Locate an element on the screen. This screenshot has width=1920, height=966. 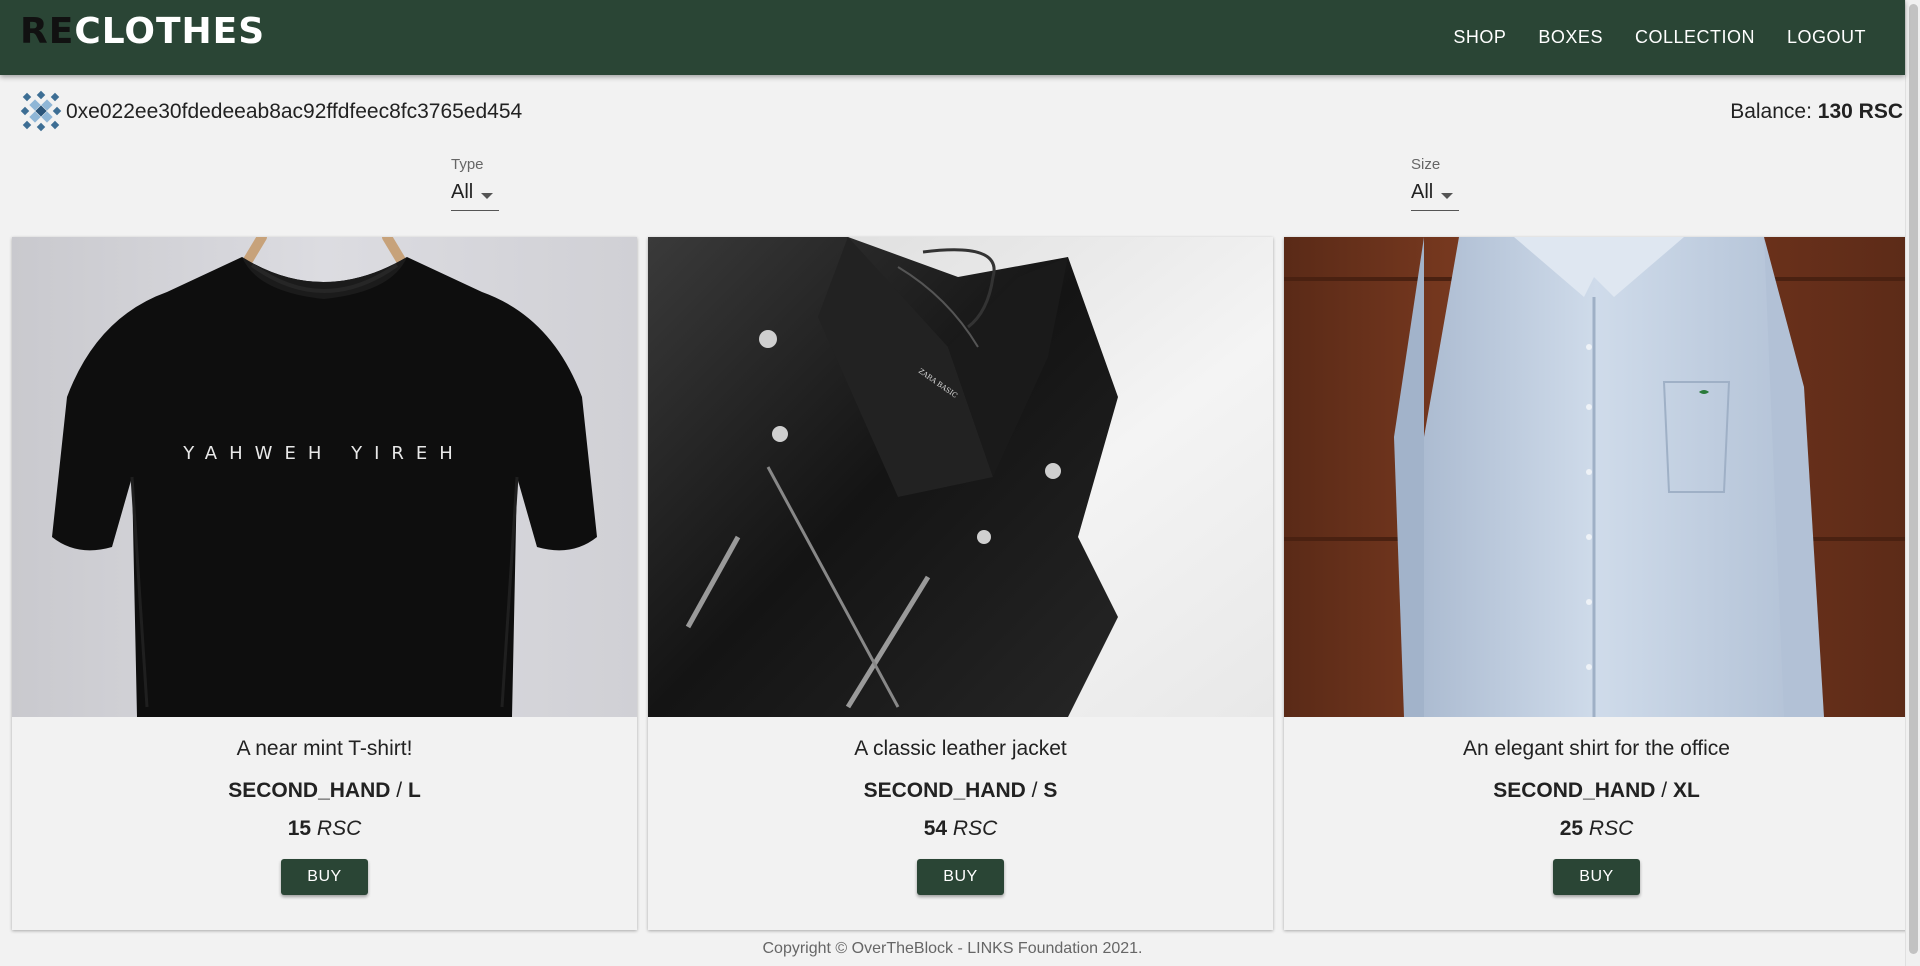
size-filter: Size All is located at coordinates (1435, 183).